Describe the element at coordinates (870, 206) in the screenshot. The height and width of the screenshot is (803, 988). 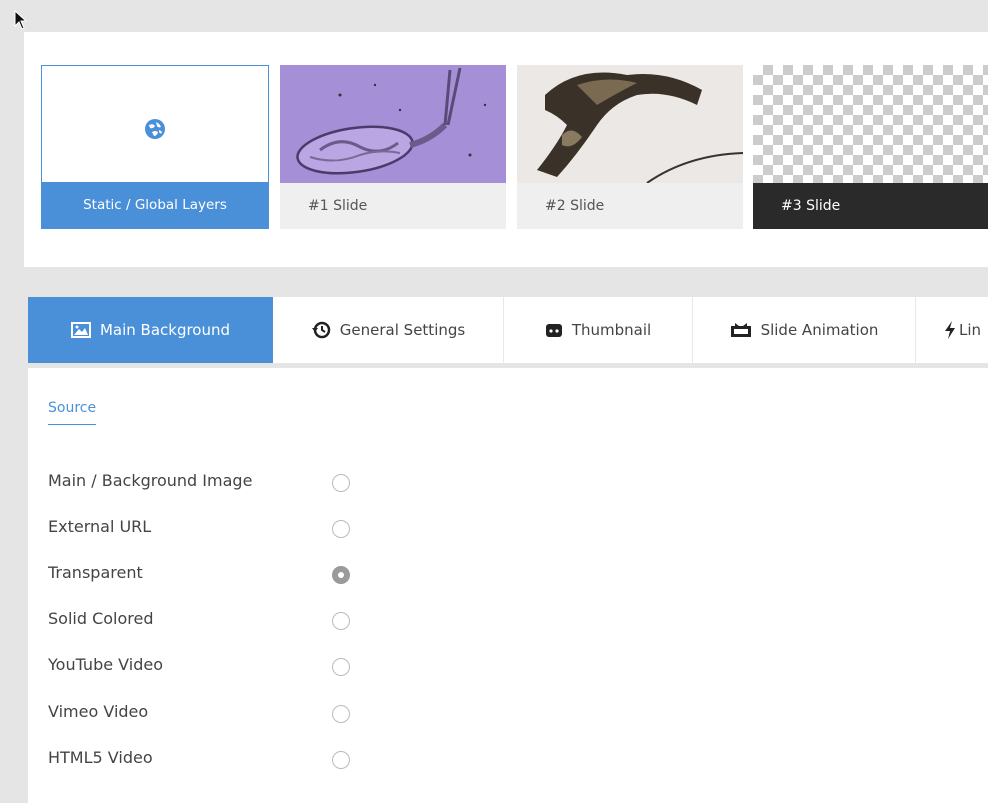
I see `slide-label: #3 Slide` at that location.